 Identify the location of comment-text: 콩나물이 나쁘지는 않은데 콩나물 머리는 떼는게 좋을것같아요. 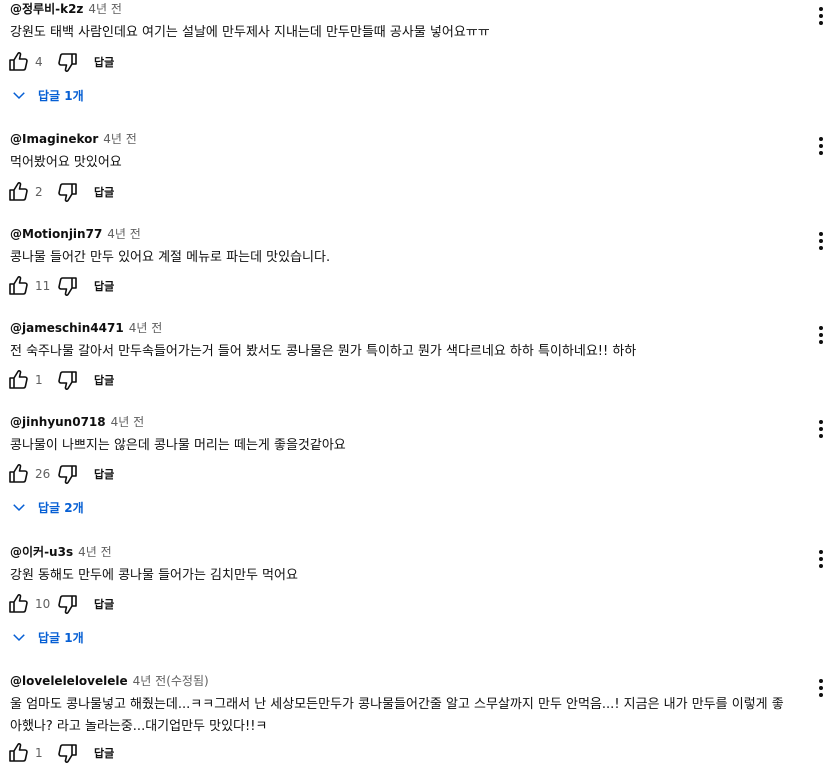
(178, 445).